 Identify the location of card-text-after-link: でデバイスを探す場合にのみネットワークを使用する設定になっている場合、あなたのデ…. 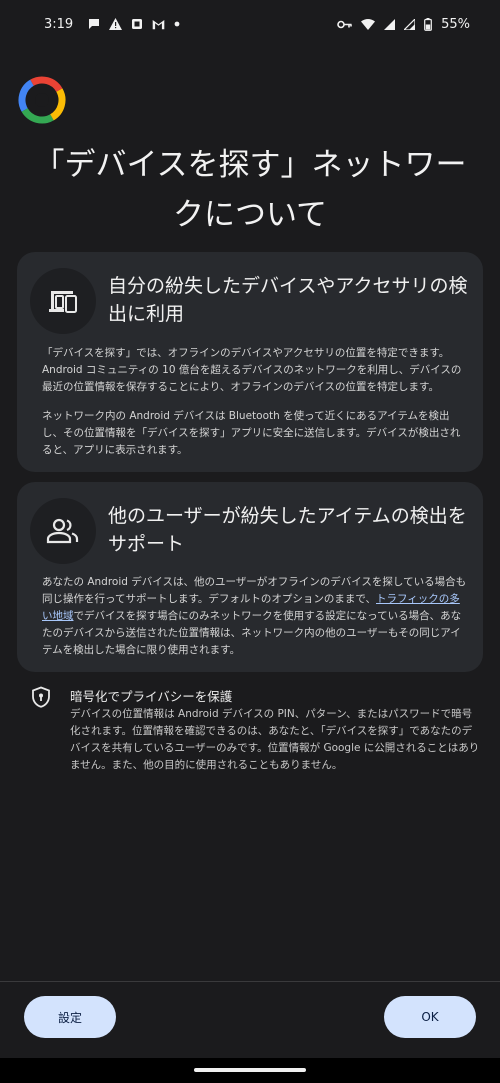
(252, 633).